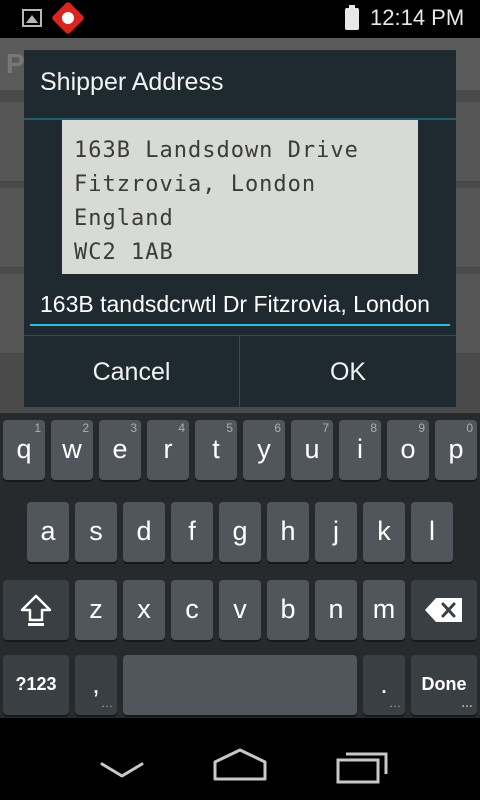 The height and width of the screenshot is (800, 480). Describe the element at coordinates (417, 17) in the screenshot. I see `status-time: 12:14 PM` at that location.